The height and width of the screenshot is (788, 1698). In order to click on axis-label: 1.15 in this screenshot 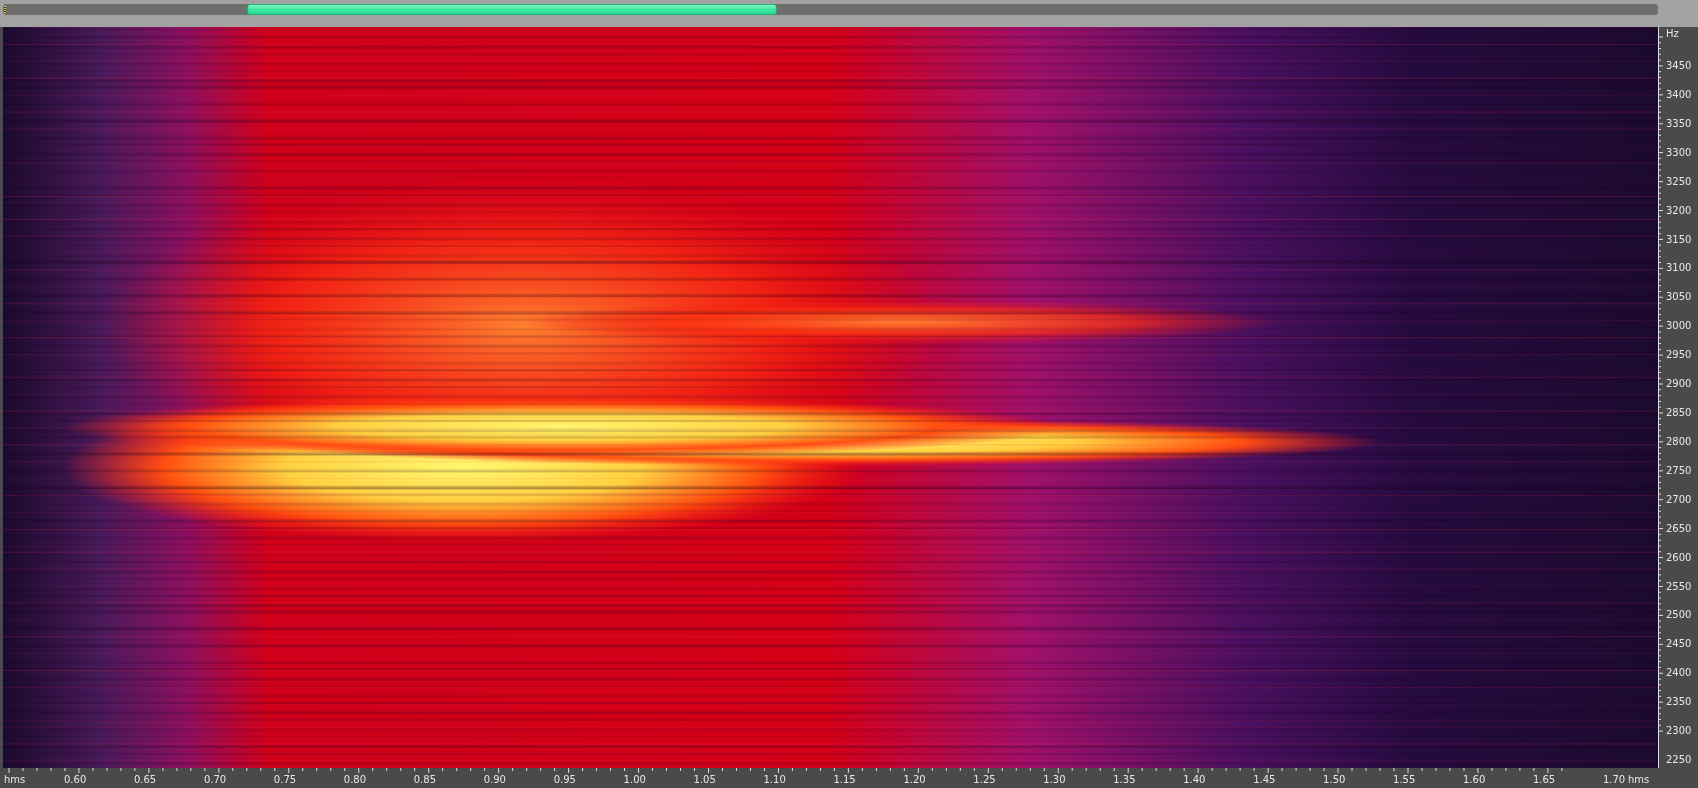, I will do `click(844, 780)`.